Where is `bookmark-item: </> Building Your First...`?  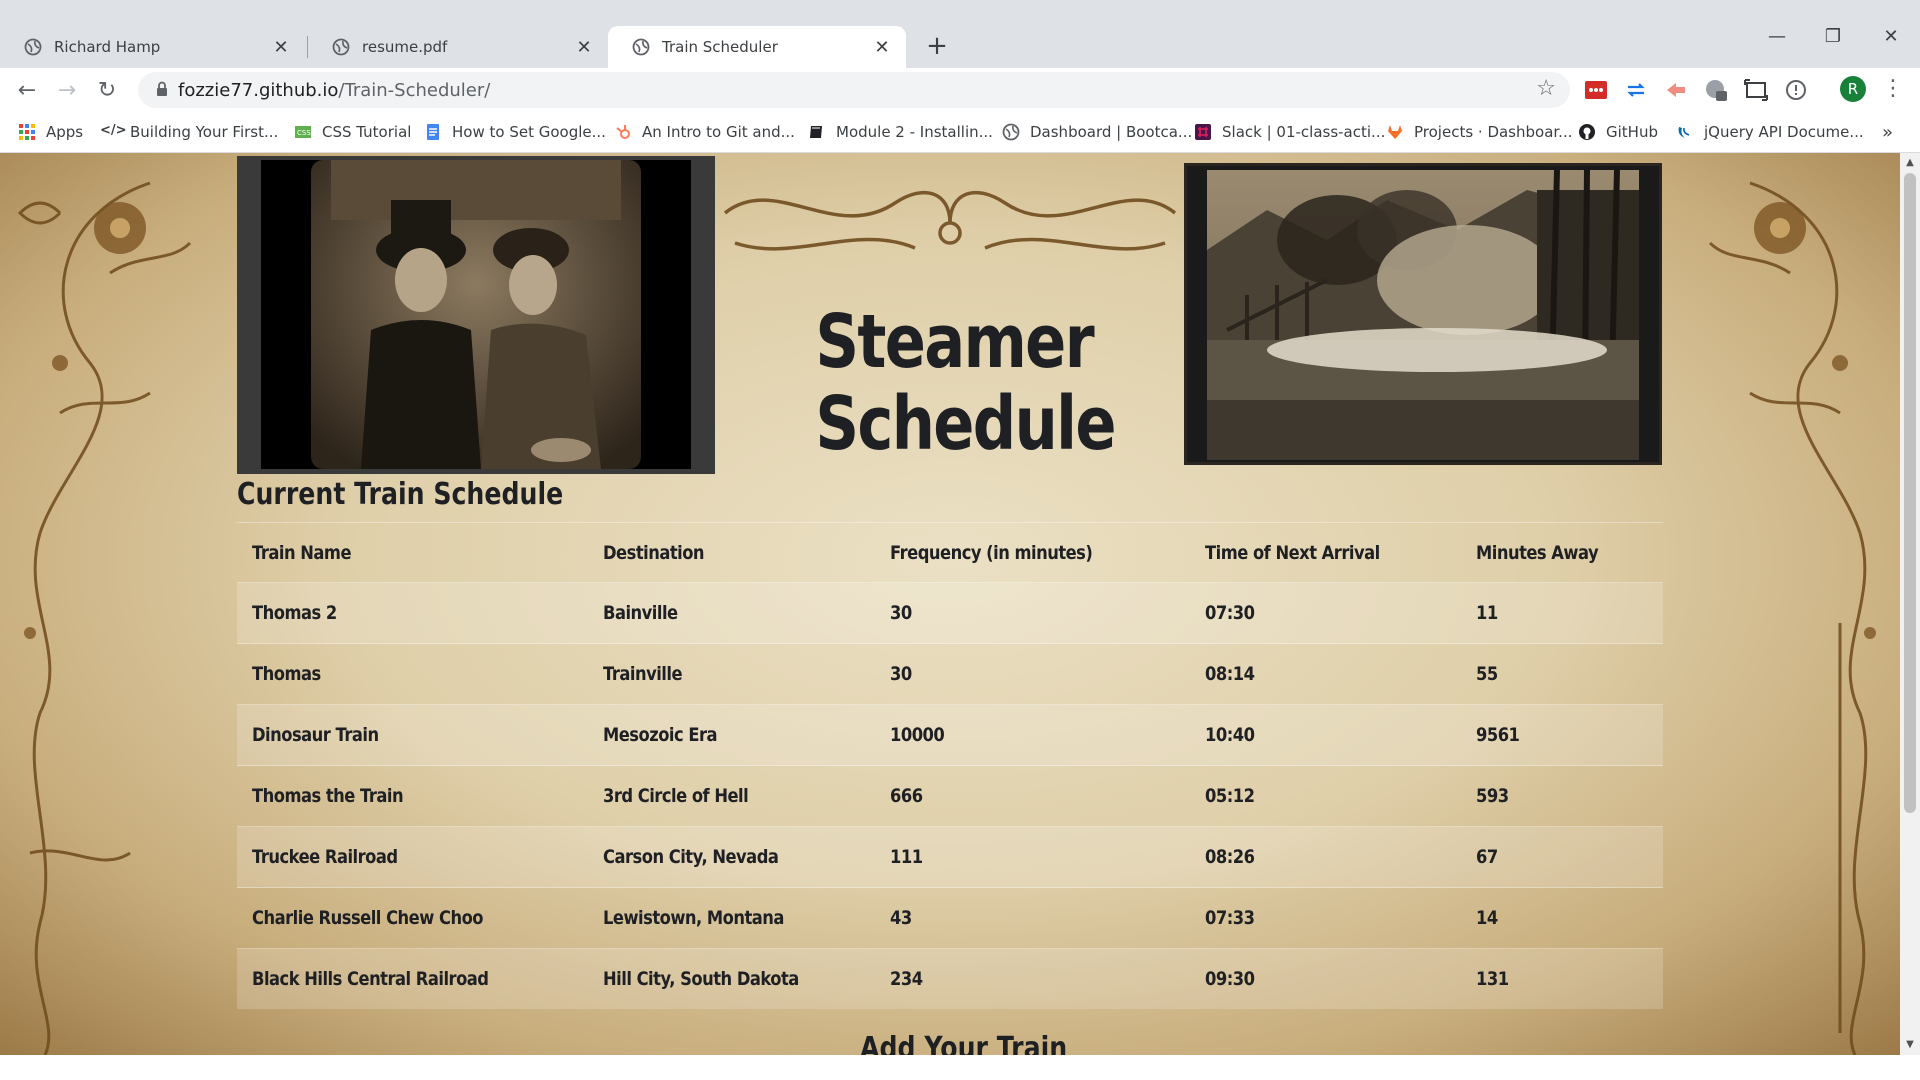 bookmark-item: </> Building Your First... is located at coordinates (189, 132).